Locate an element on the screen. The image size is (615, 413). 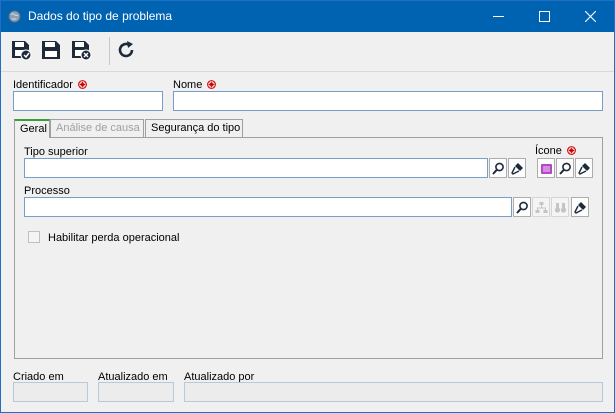
processo-search-button is located at coordinates (522, 207).